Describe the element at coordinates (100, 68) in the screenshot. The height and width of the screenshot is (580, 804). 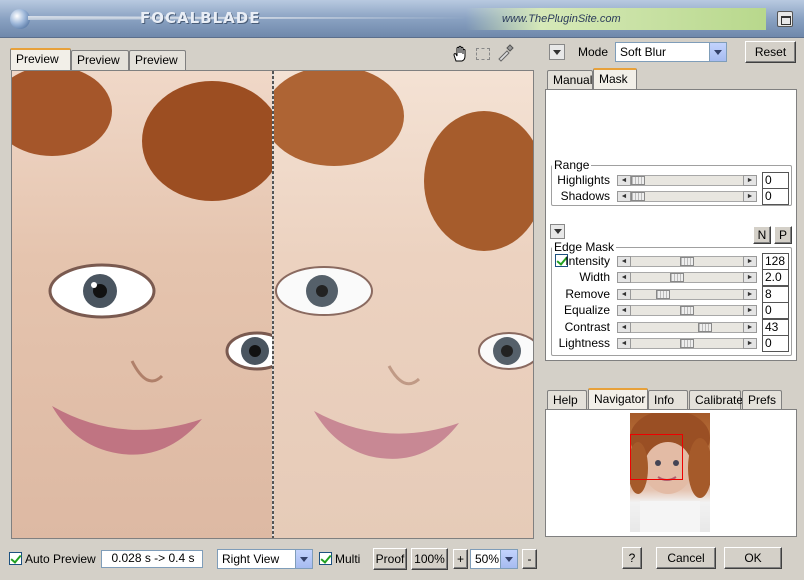
I see `tab-preview-2: Preview 2` at that location.